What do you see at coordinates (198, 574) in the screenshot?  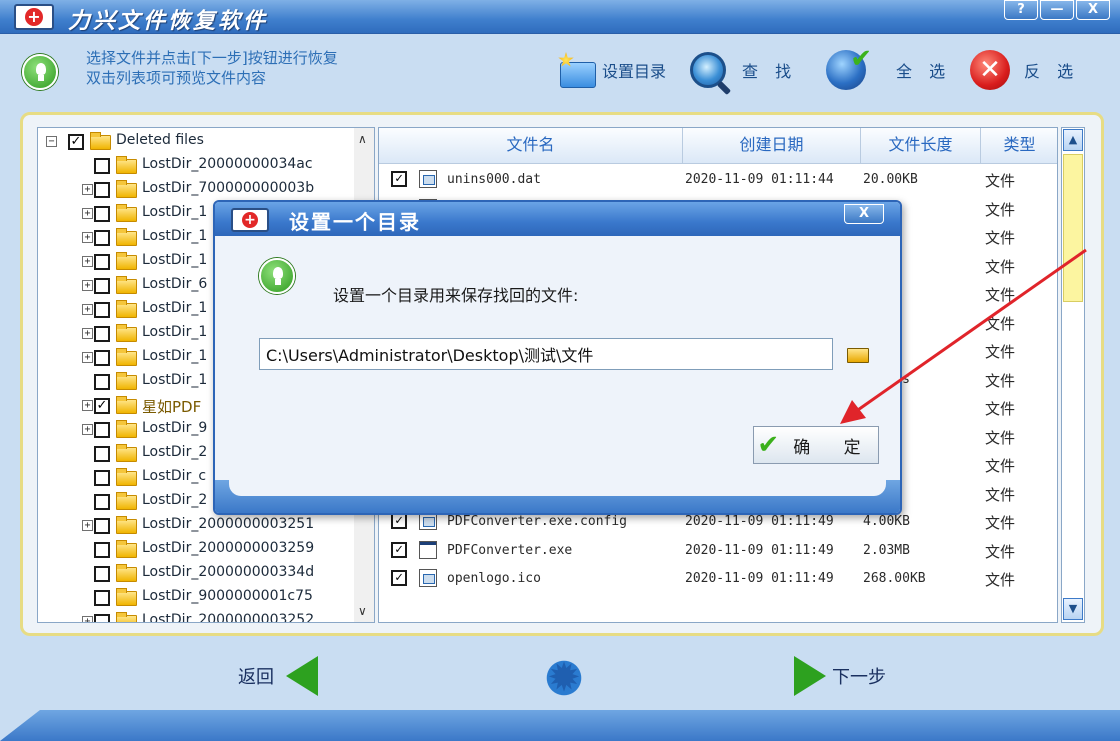 I see `tree-item: LostDir_200000000334d` at bounding box center [198, 574].